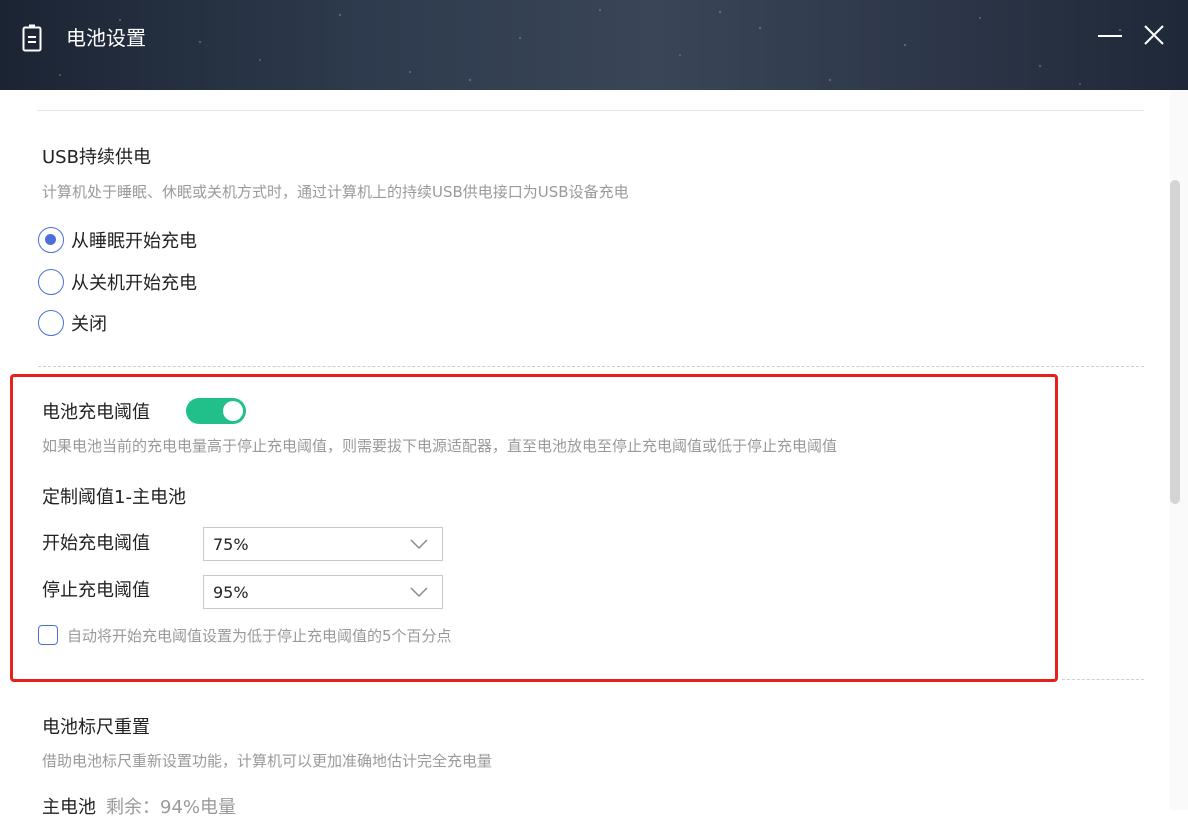 The image size is (1188, 819). I want to click on radio-charge-from-shutdown: 从关机开始充电, so click(117, 282).